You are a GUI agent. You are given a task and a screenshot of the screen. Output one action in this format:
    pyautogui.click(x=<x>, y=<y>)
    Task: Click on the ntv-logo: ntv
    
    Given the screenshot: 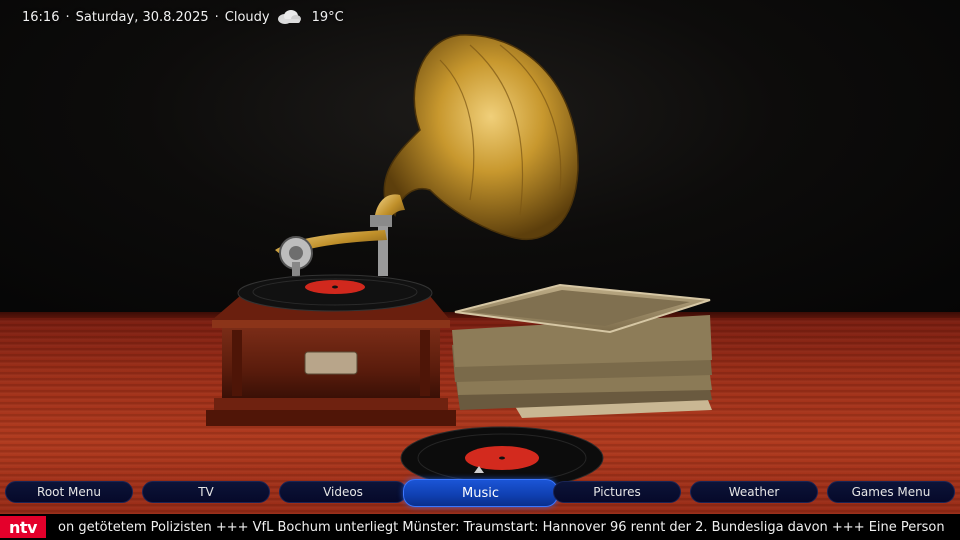 What is the action you would take?
    pyautogui.click(x=23, y=527)
    